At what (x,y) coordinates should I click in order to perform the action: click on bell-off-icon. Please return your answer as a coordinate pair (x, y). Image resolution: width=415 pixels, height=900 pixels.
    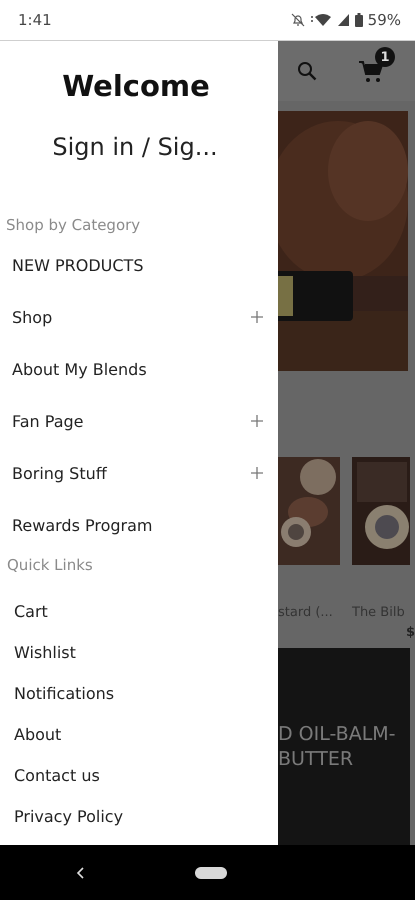
    Looking at the image, I should click on (297, 20).